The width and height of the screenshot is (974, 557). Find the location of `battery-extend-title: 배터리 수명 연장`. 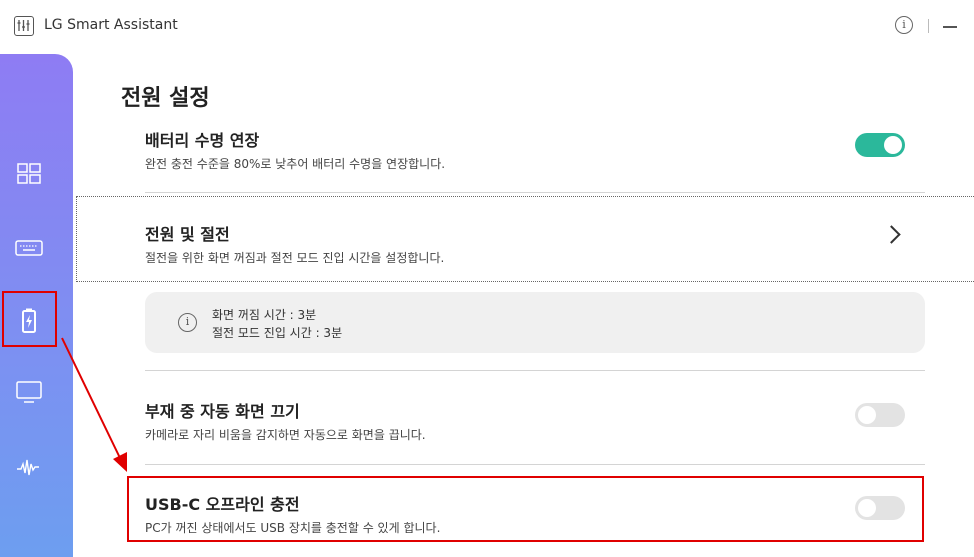

battery-extend-title: 배터리 수명 연장 is located at coordinates (202, 140).